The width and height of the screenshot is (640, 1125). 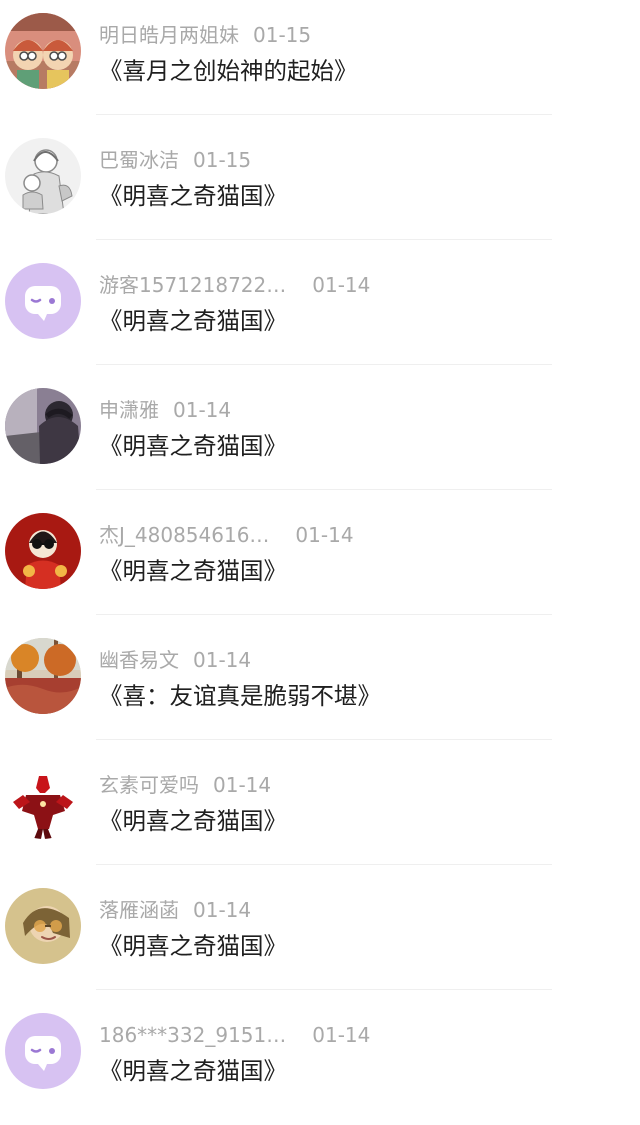 I want to click on avatar-cartoon-sisters-icon, so click(x=43, y=51).